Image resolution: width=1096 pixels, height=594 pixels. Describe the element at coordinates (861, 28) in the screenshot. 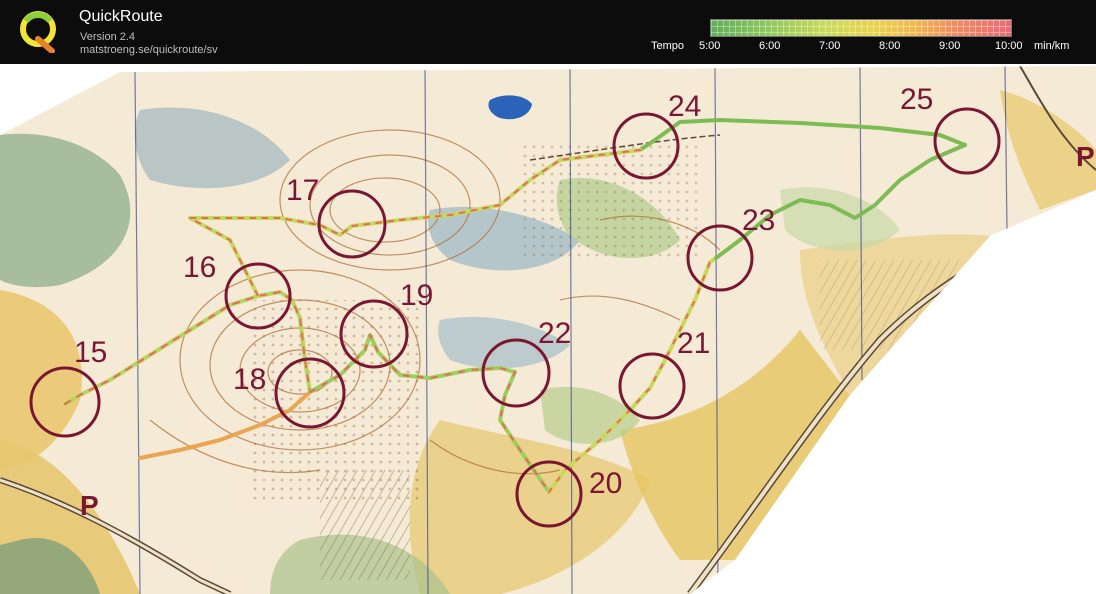

I see `pace-scale-bar` at that location.